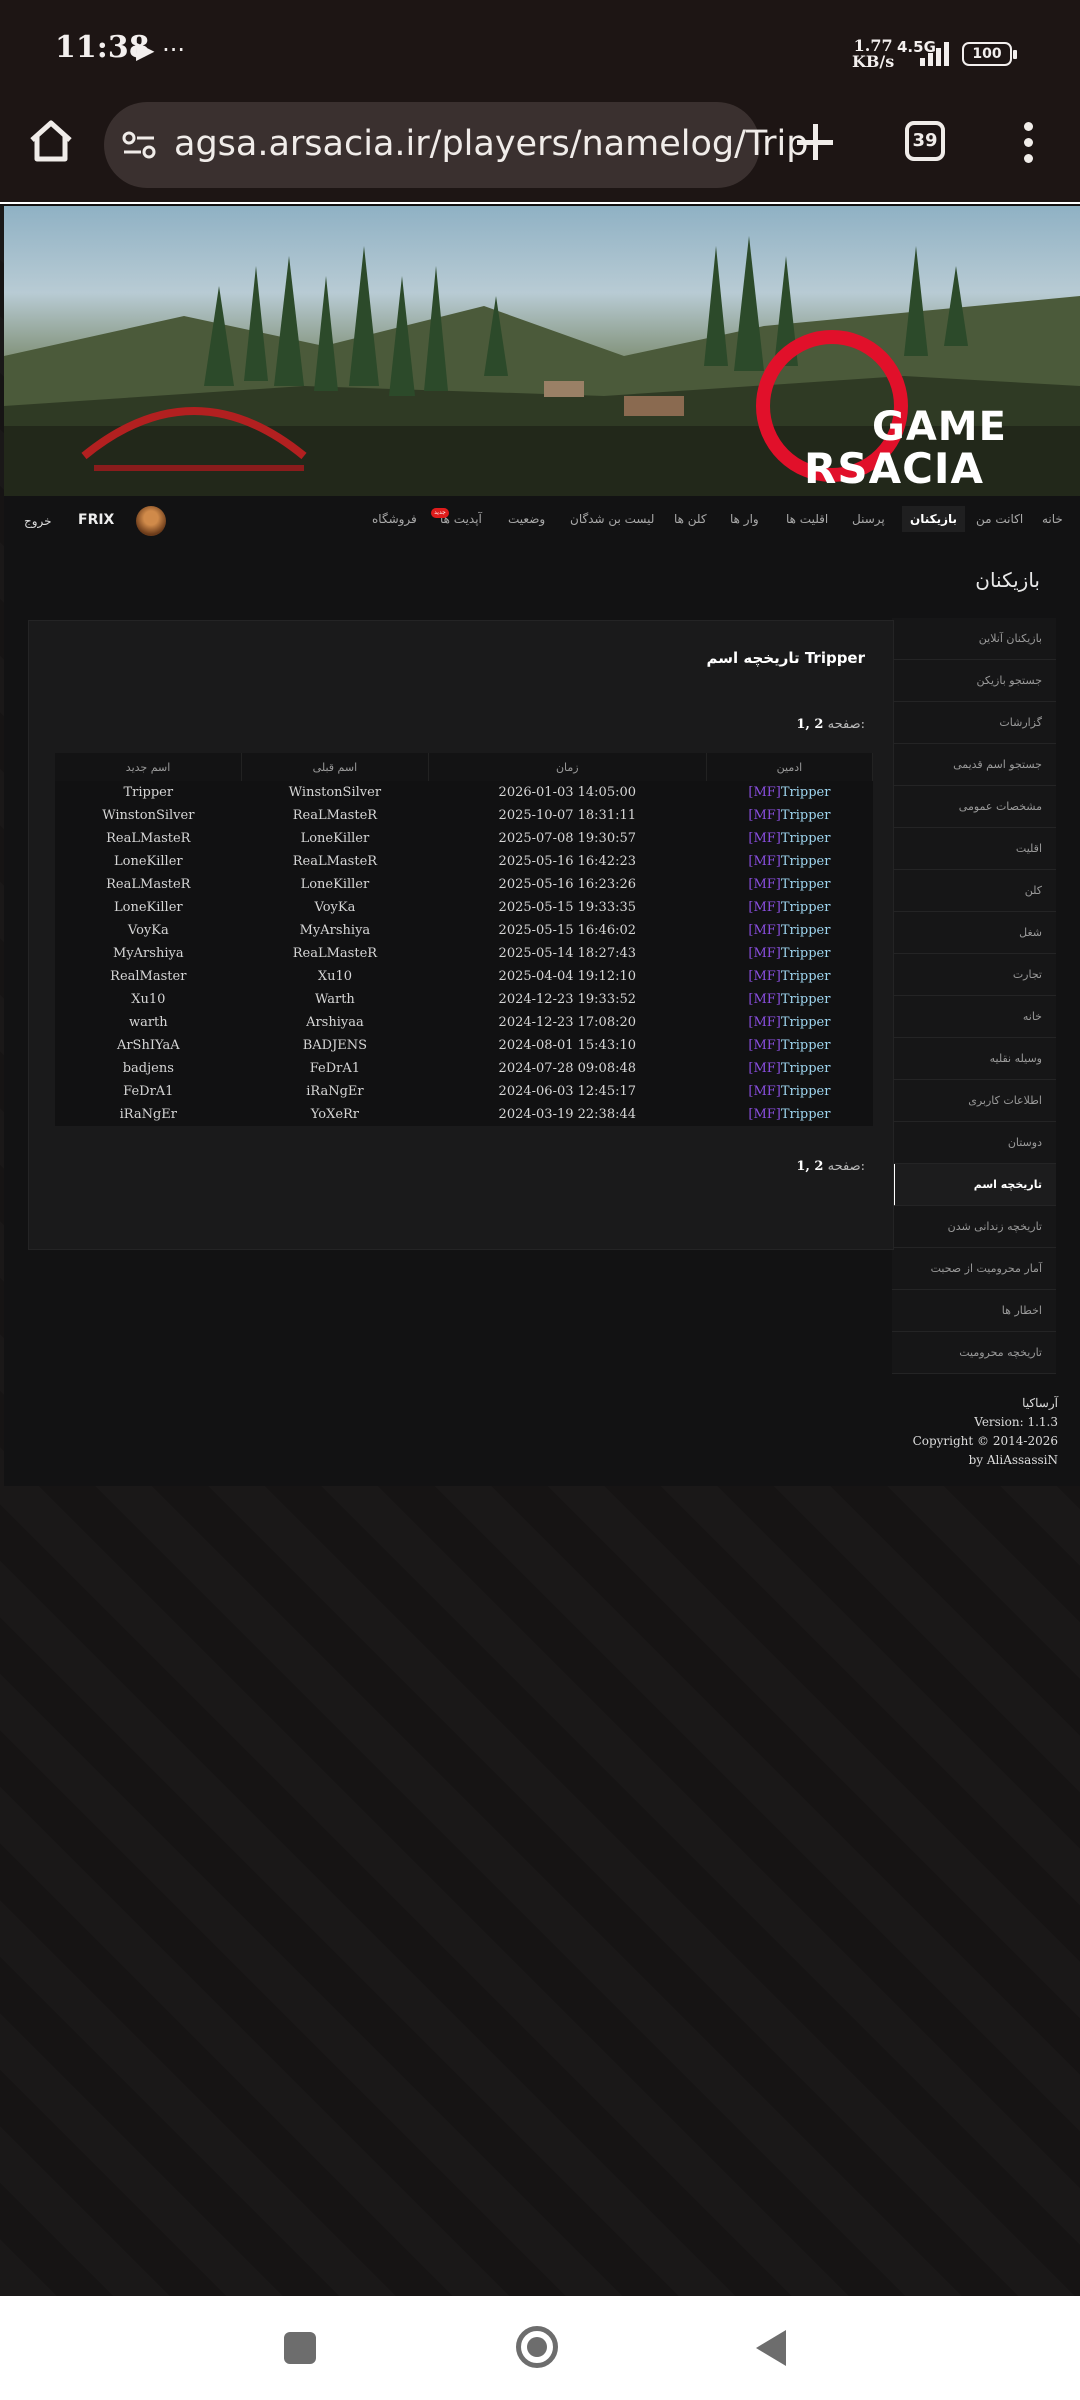 The width and height of the screenshot is (1080, 2400). I want to click on col-new-name: اسم جدید, so click(149, 767).